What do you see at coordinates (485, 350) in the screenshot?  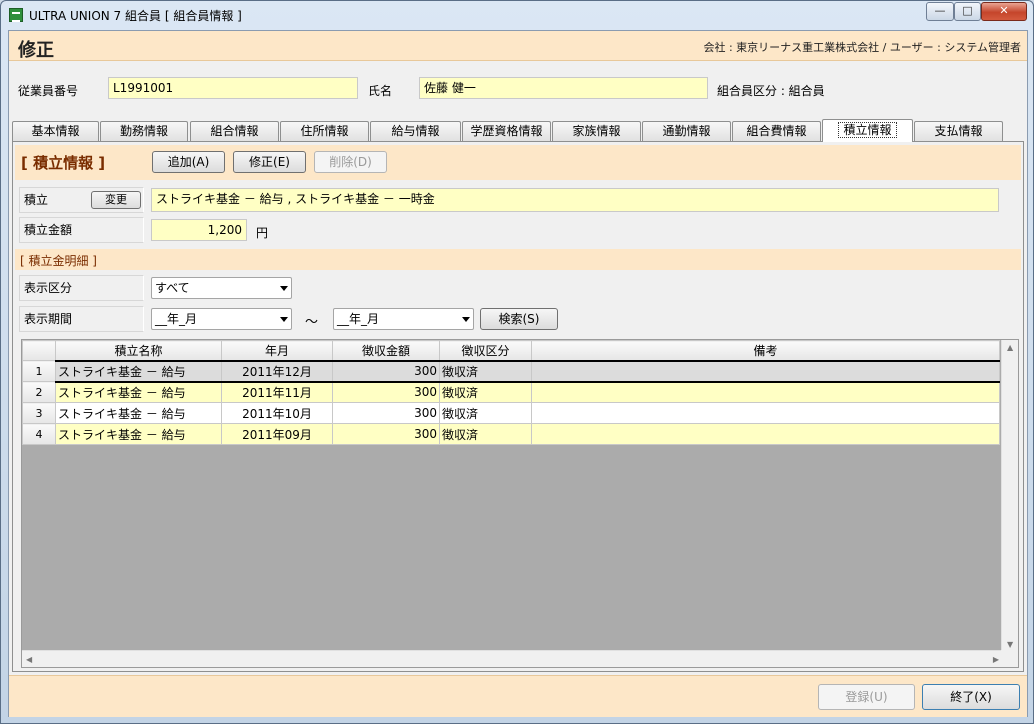 I see `column-header: 徴収区分` at bounding box center [485, 350].